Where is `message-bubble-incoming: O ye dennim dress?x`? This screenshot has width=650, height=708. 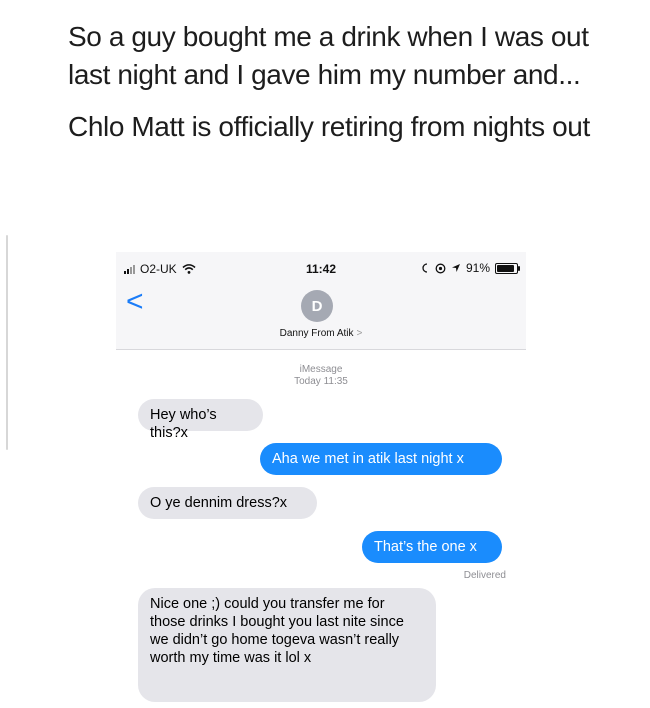 message-bubble-incoming: O ye dennim dress?x is located at coordinates (227, 503).